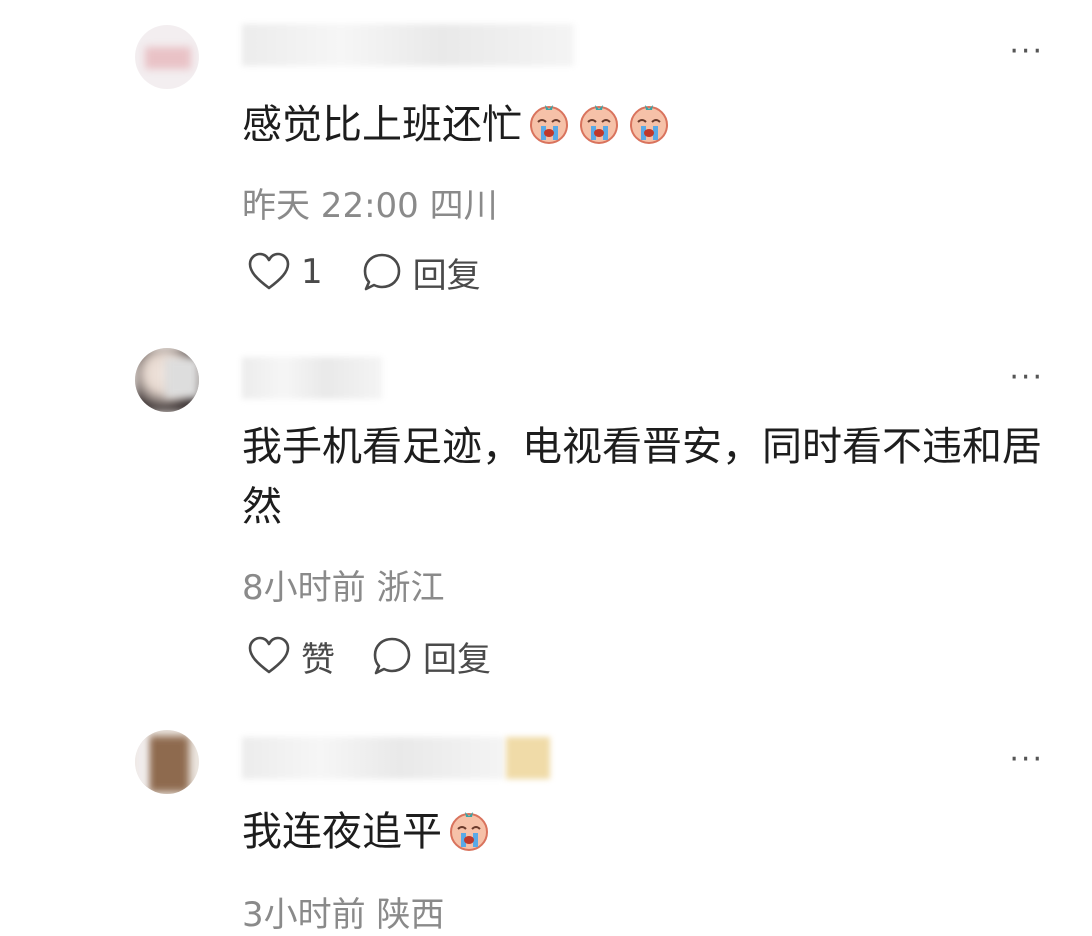  Describe the element at coordinates (642, 477) in the screenshot. I see `comment-text: 我手机看足迹，电视看晋安，同时看不违和居然` at that location.